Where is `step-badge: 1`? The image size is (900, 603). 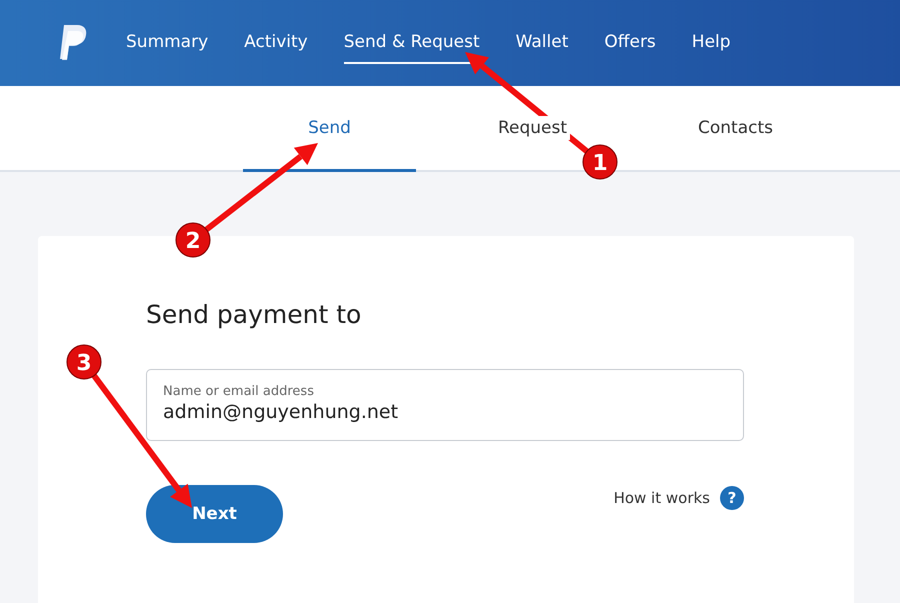
step-badge: 1 is located at coordinates (600, 162).